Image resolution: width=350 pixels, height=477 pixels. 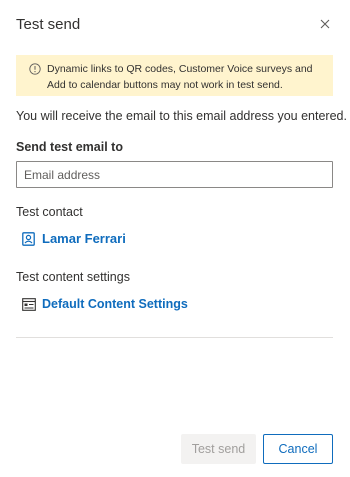 What do you see at coordinates (49, 212) in the screenshot?
I see `test-contact-label: Test contact` at bounding box center [49, 212].